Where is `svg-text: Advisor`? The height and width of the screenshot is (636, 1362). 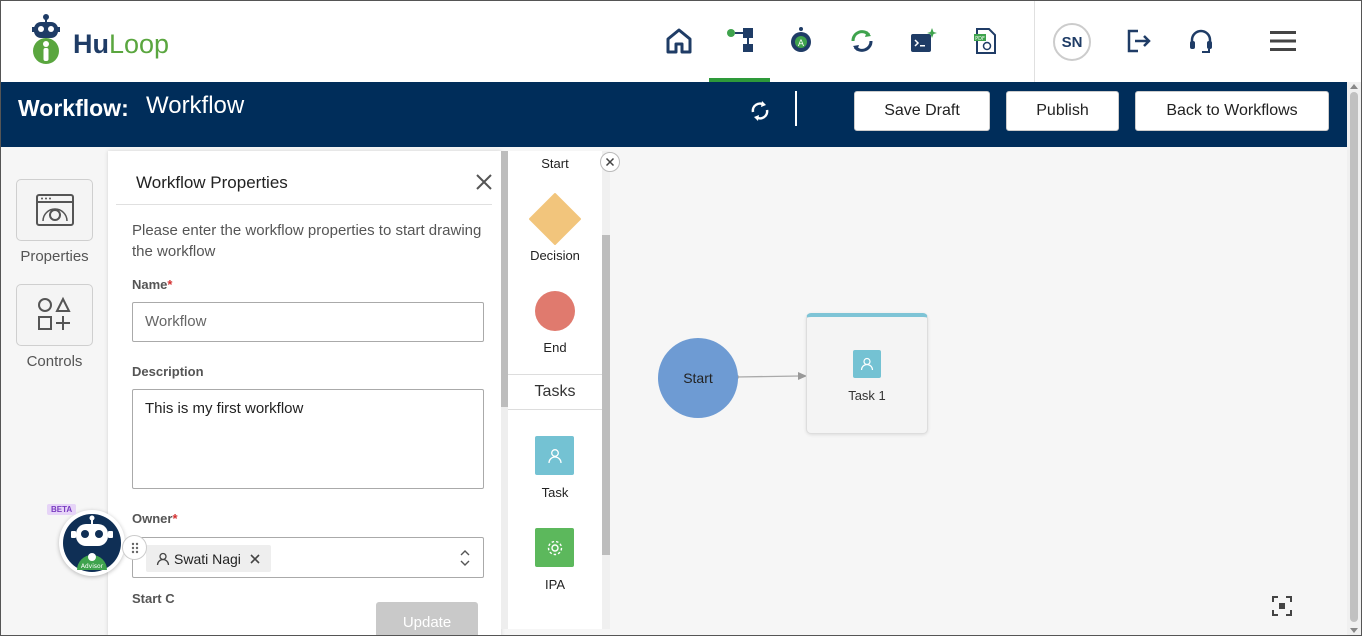 svg-text: Advisor is located at coordinates (92, 566).